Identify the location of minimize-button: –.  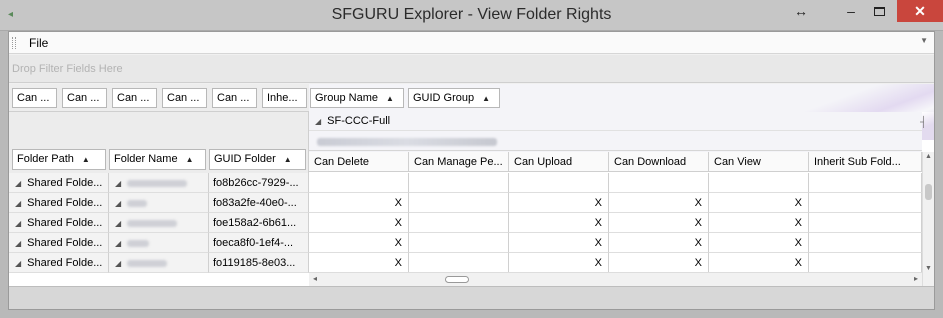
(851, 11).